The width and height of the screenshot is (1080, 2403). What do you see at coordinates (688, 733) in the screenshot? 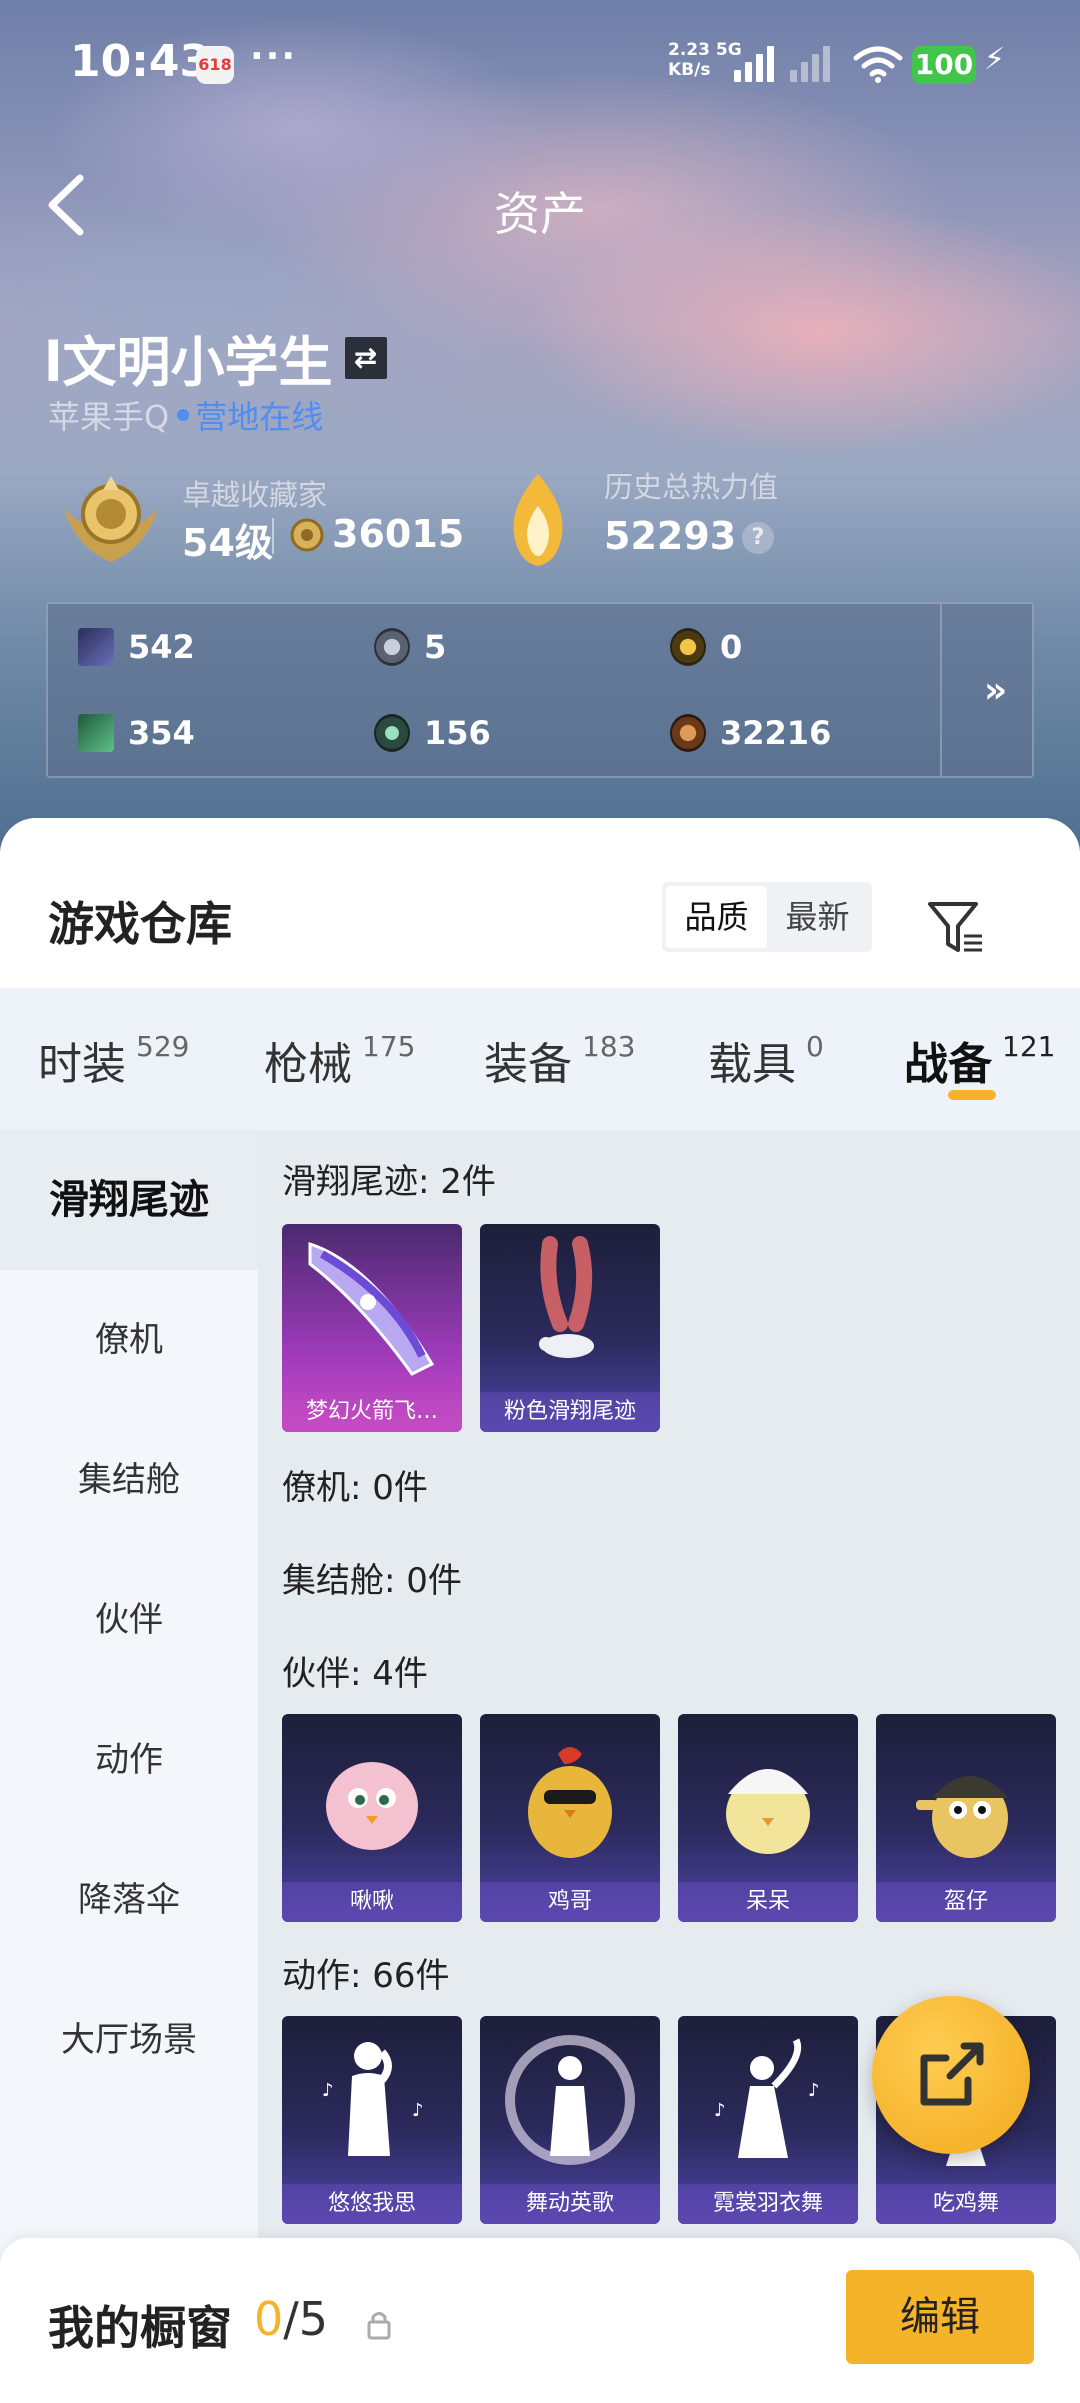
I see `bronze-coin-icon` at bounding box center [688, 733].